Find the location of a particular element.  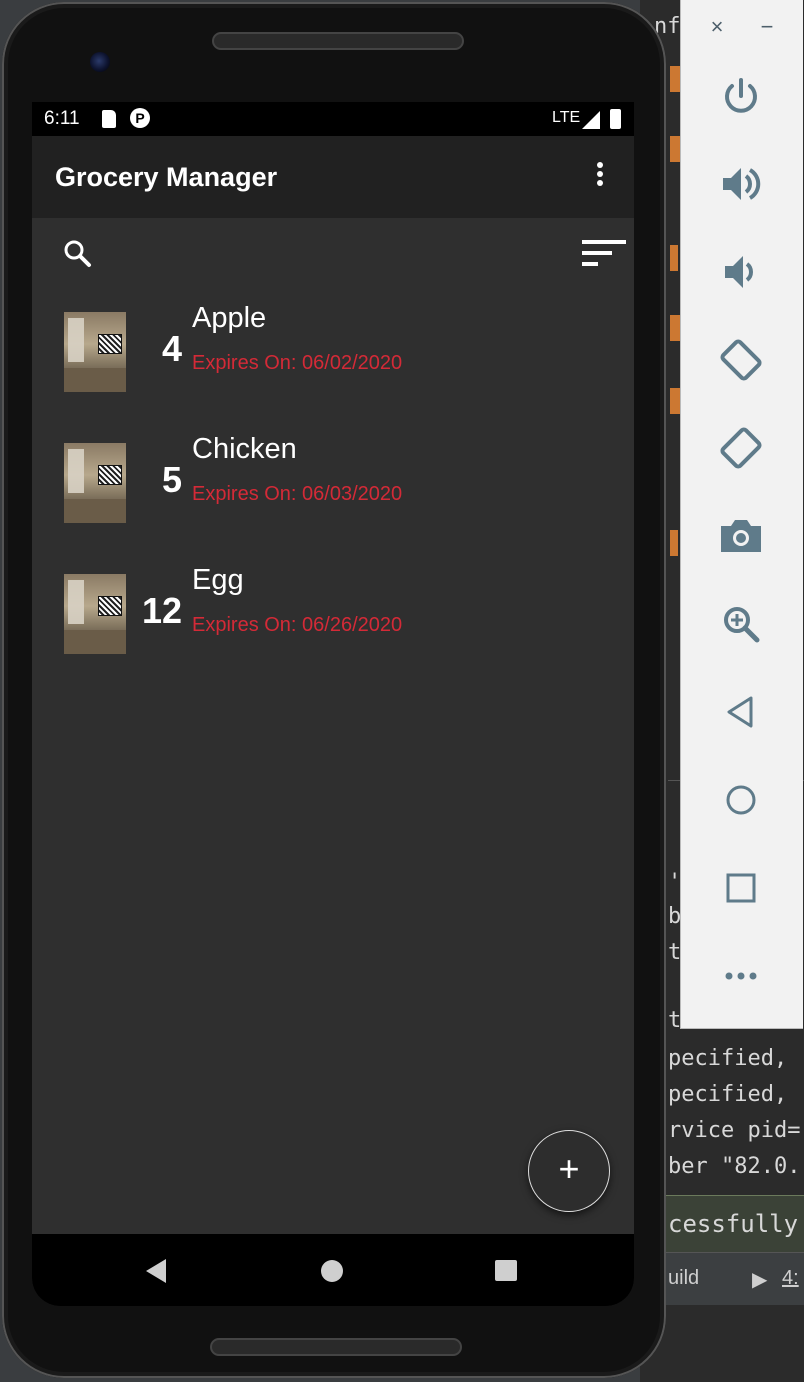

nav-back-icon is located at coordinates (156, 1271).